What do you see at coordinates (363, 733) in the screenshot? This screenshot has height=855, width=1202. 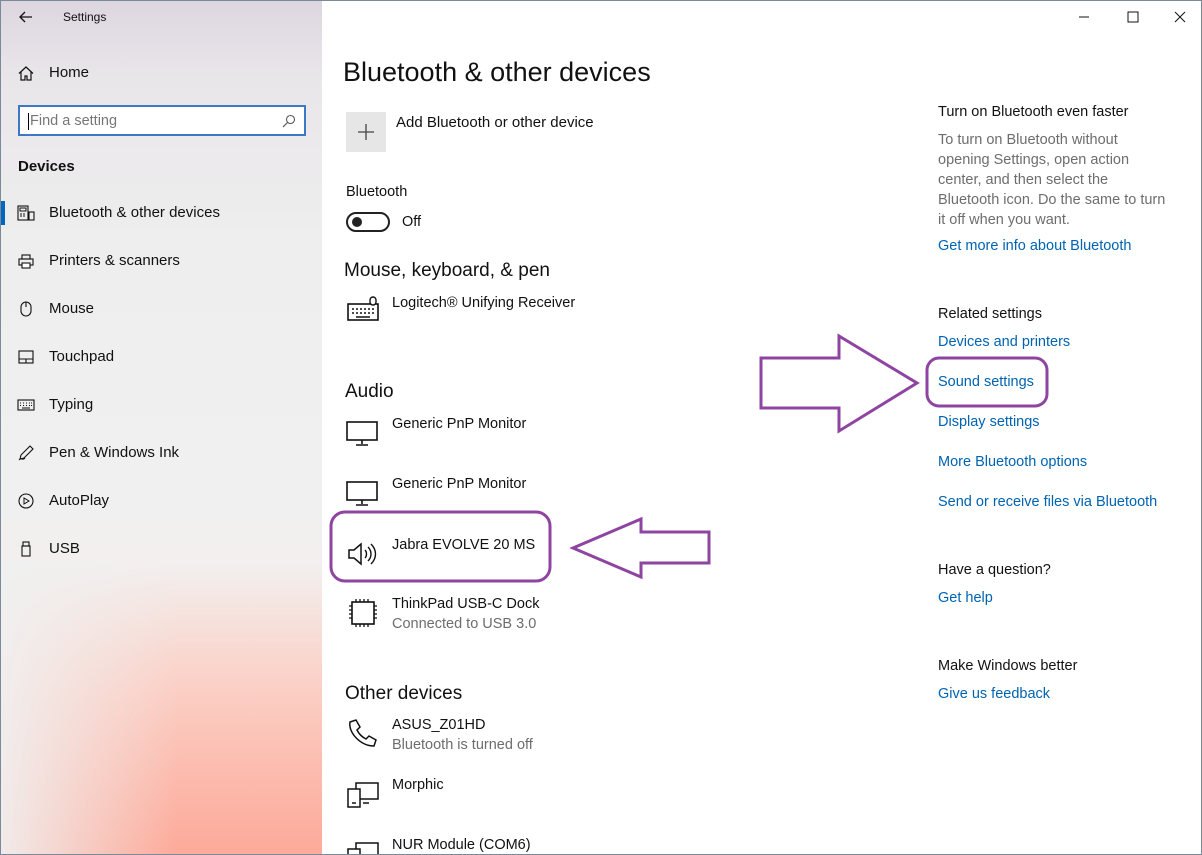 I see `phone-icon` at bounding box center [363, 733].